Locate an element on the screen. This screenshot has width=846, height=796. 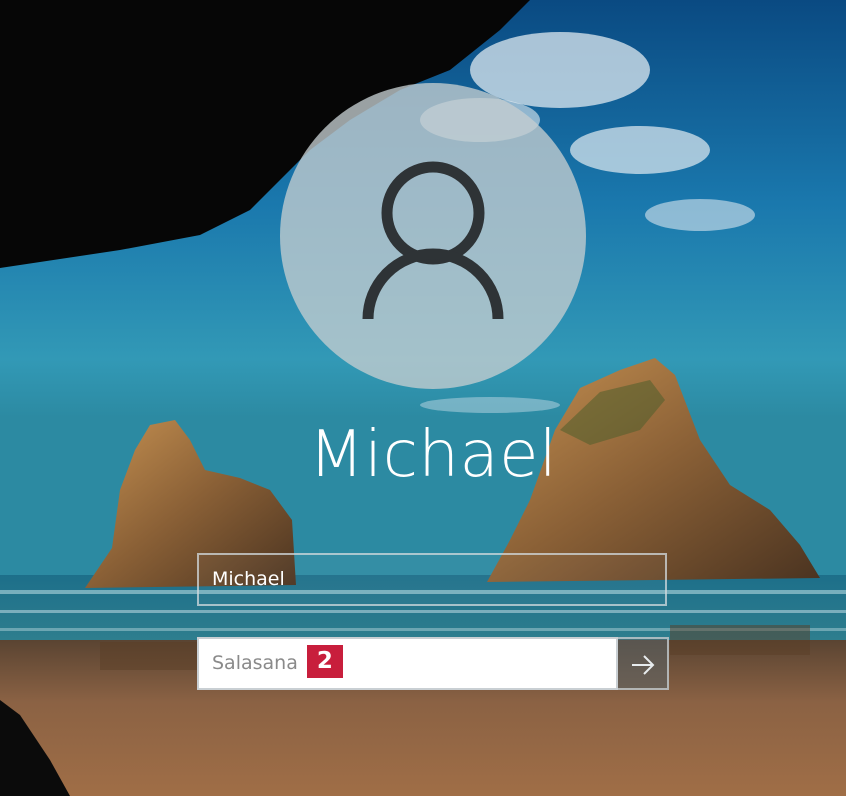
username-field: Michael is located at coordinates (432, 579).